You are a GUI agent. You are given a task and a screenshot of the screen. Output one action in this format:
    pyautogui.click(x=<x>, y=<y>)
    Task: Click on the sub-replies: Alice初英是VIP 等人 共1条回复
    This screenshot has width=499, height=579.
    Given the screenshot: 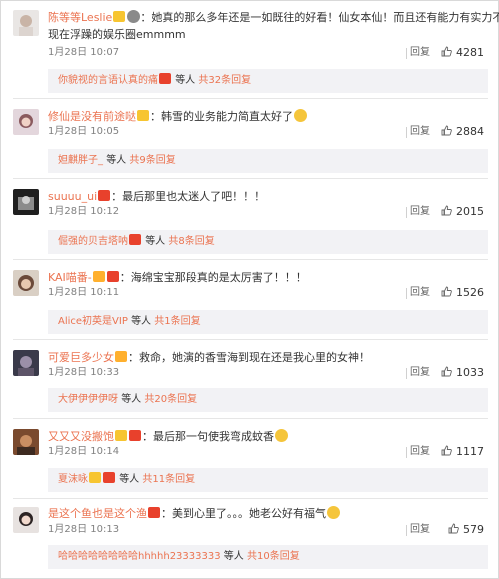 What is the action you would take?
    pyautogui.click(x=268, y=322)
    